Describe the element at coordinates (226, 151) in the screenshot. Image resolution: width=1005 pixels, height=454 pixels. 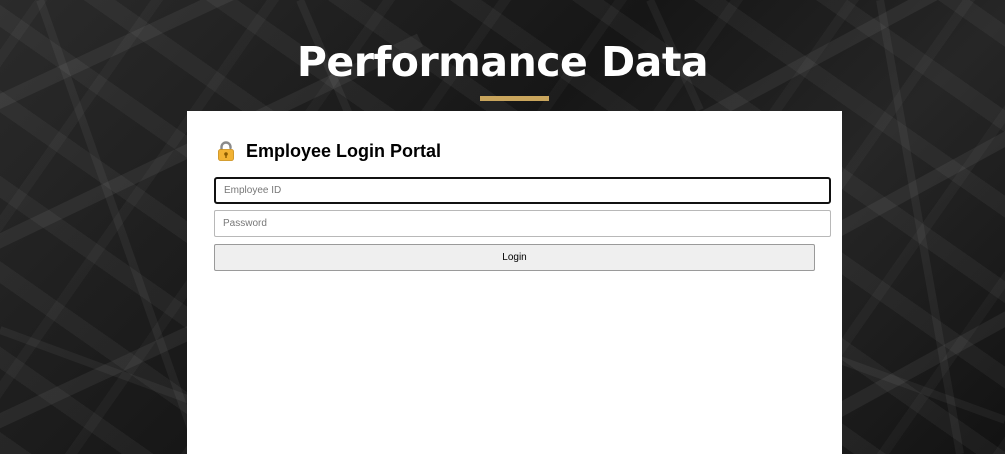
I see `lock-icon` at that location.